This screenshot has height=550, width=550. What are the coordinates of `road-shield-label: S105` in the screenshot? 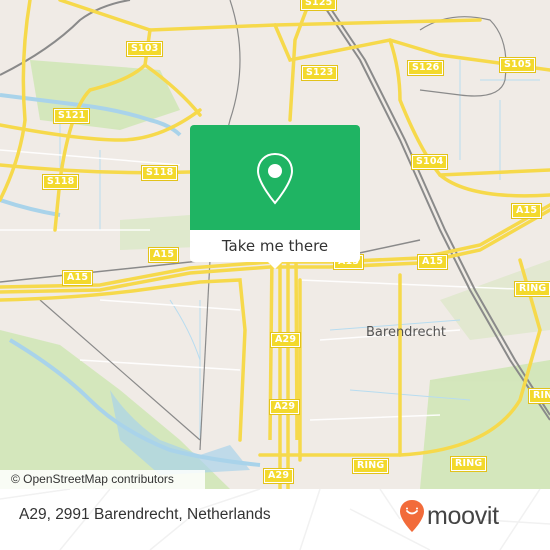 It's located at (518, 64).